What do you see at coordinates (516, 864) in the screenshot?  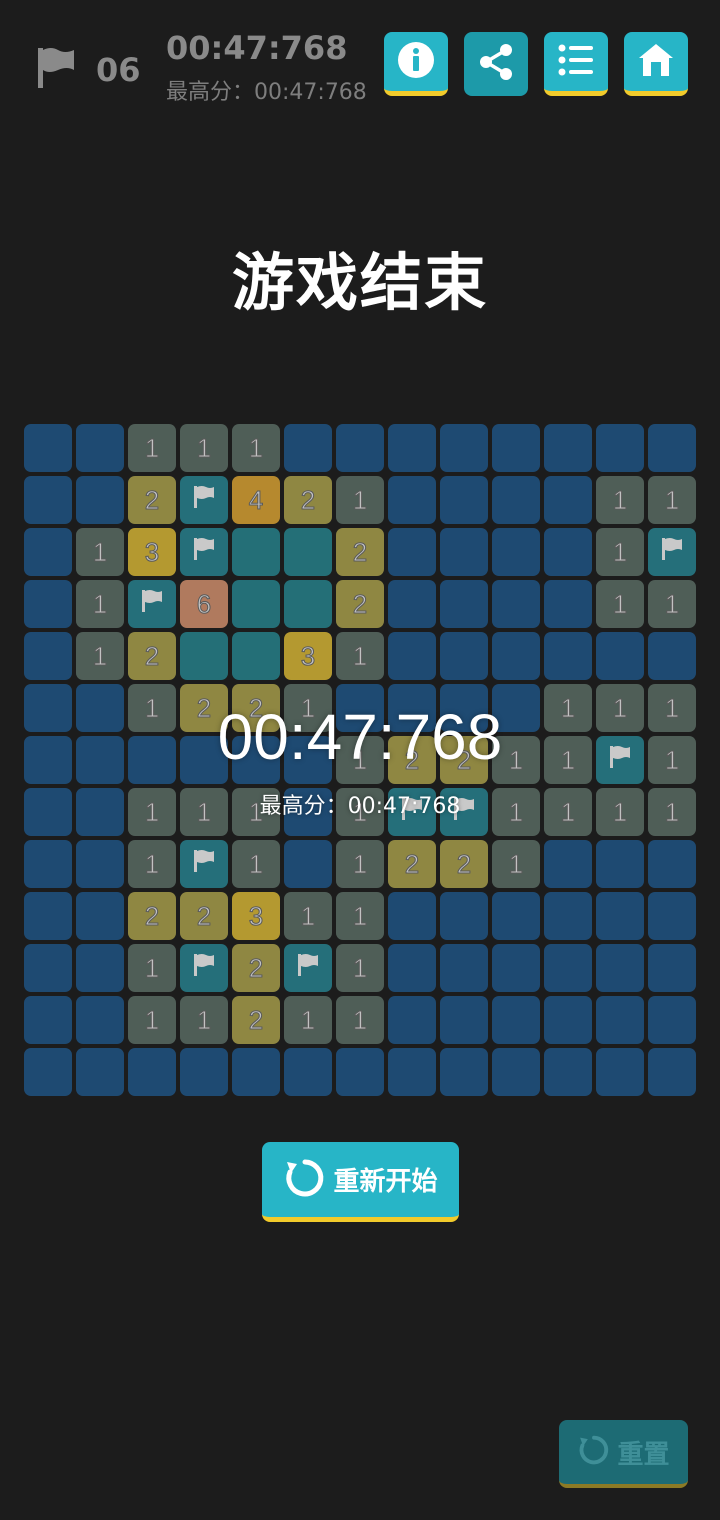 I see `number-cell: 1` at bounding box center [516, 864].